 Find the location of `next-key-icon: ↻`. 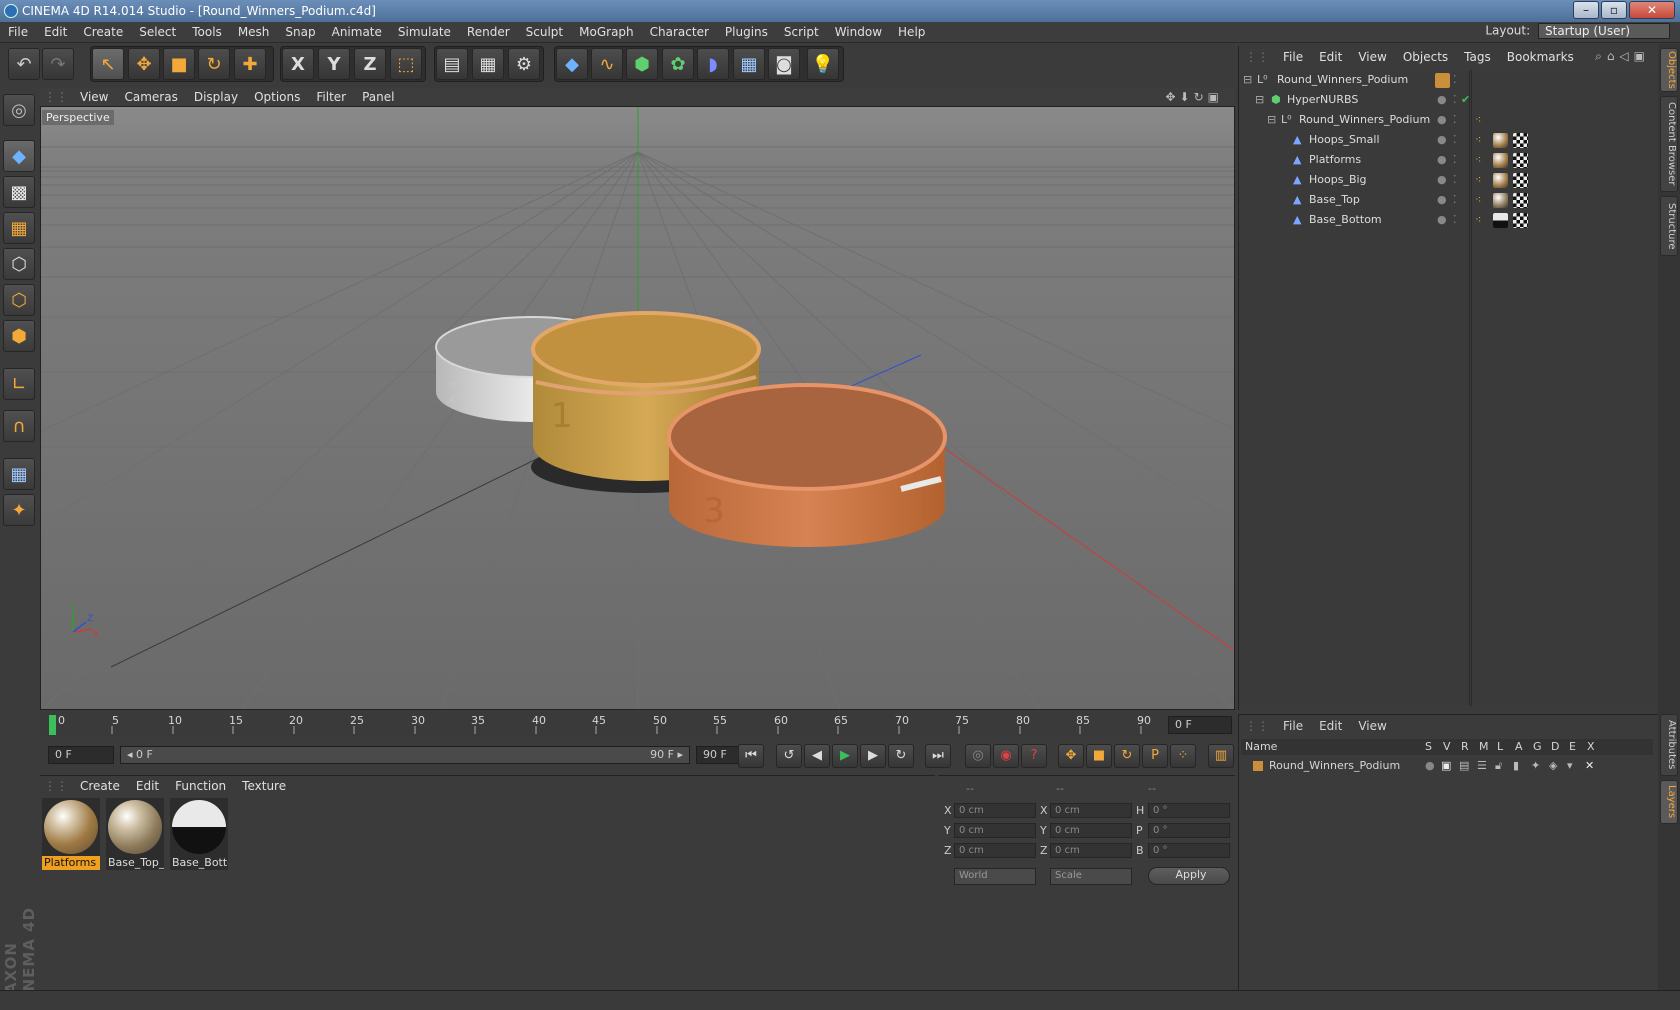

next-key-icon: ↻ is located at coordinates (901, 756).